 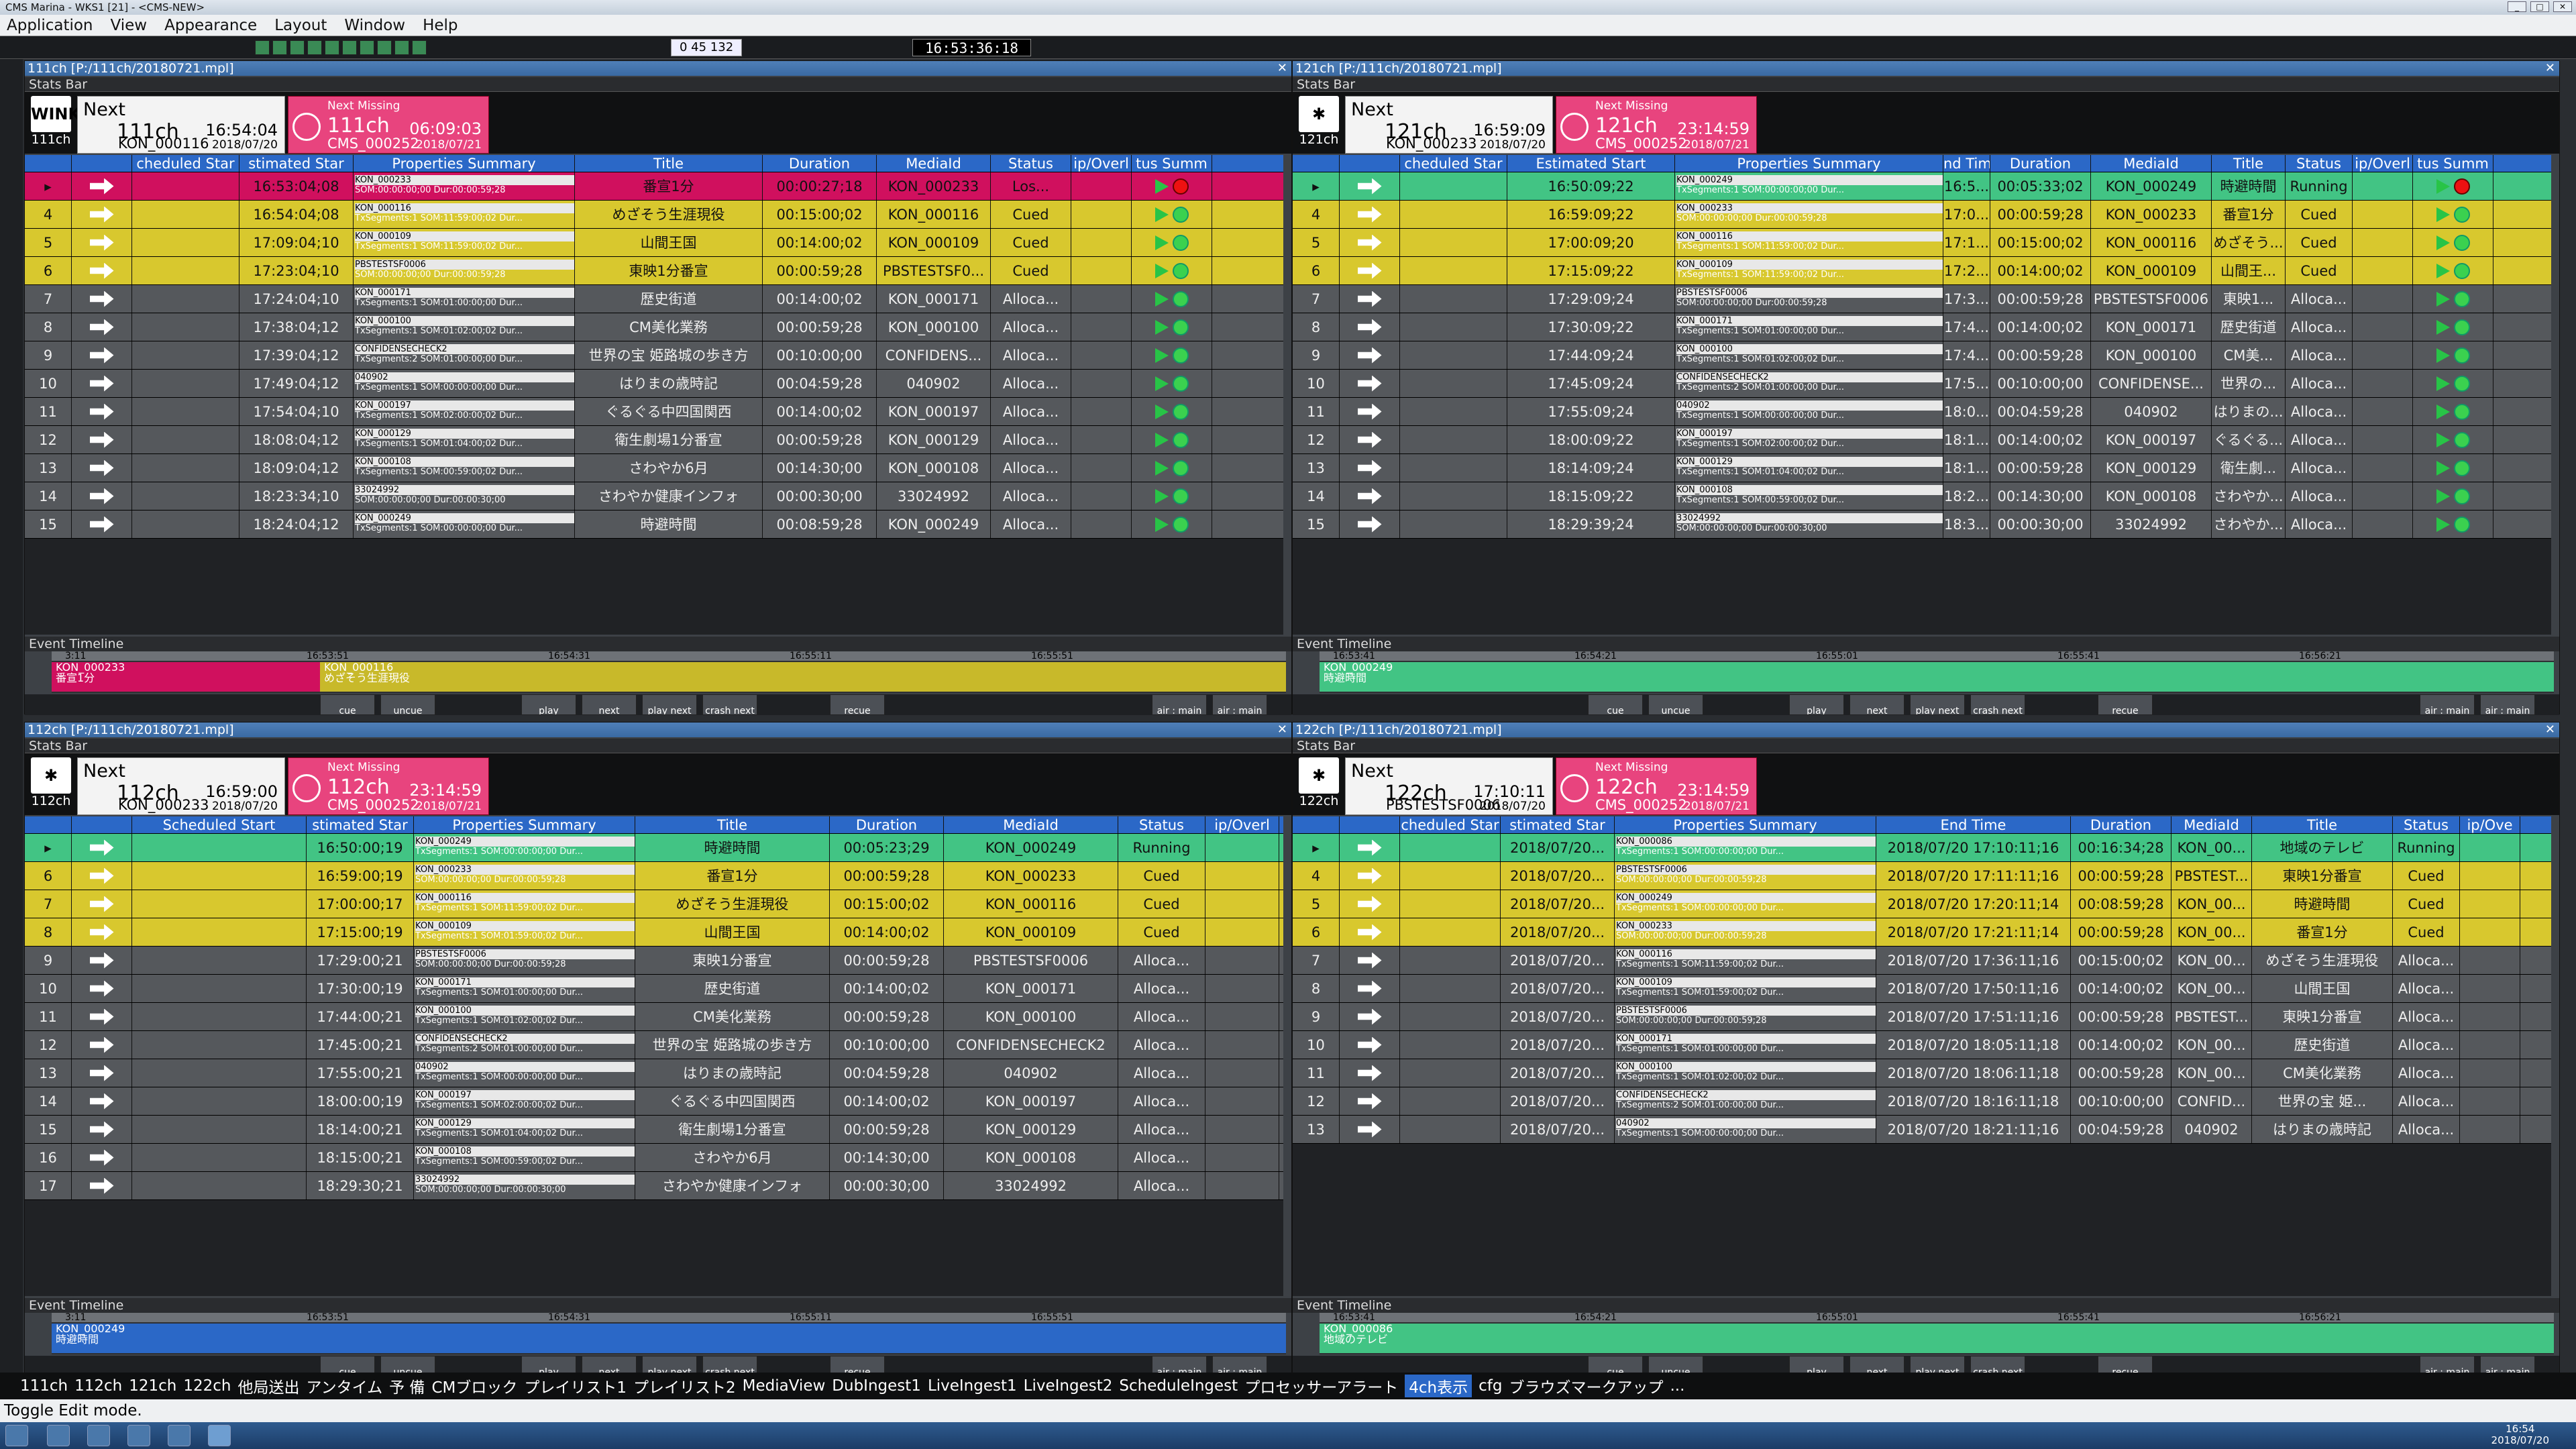 I want to click on timeline-event: KON_000116 めざそう生涯現役, so click(x=803, y=677).